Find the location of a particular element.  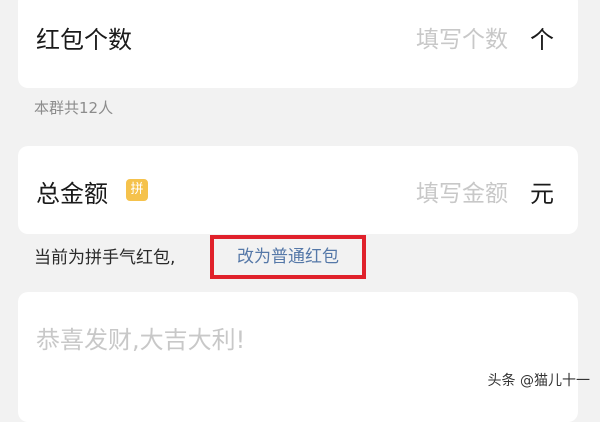

total-amount-input: 填写金额 is located at coordinates (462, 191).